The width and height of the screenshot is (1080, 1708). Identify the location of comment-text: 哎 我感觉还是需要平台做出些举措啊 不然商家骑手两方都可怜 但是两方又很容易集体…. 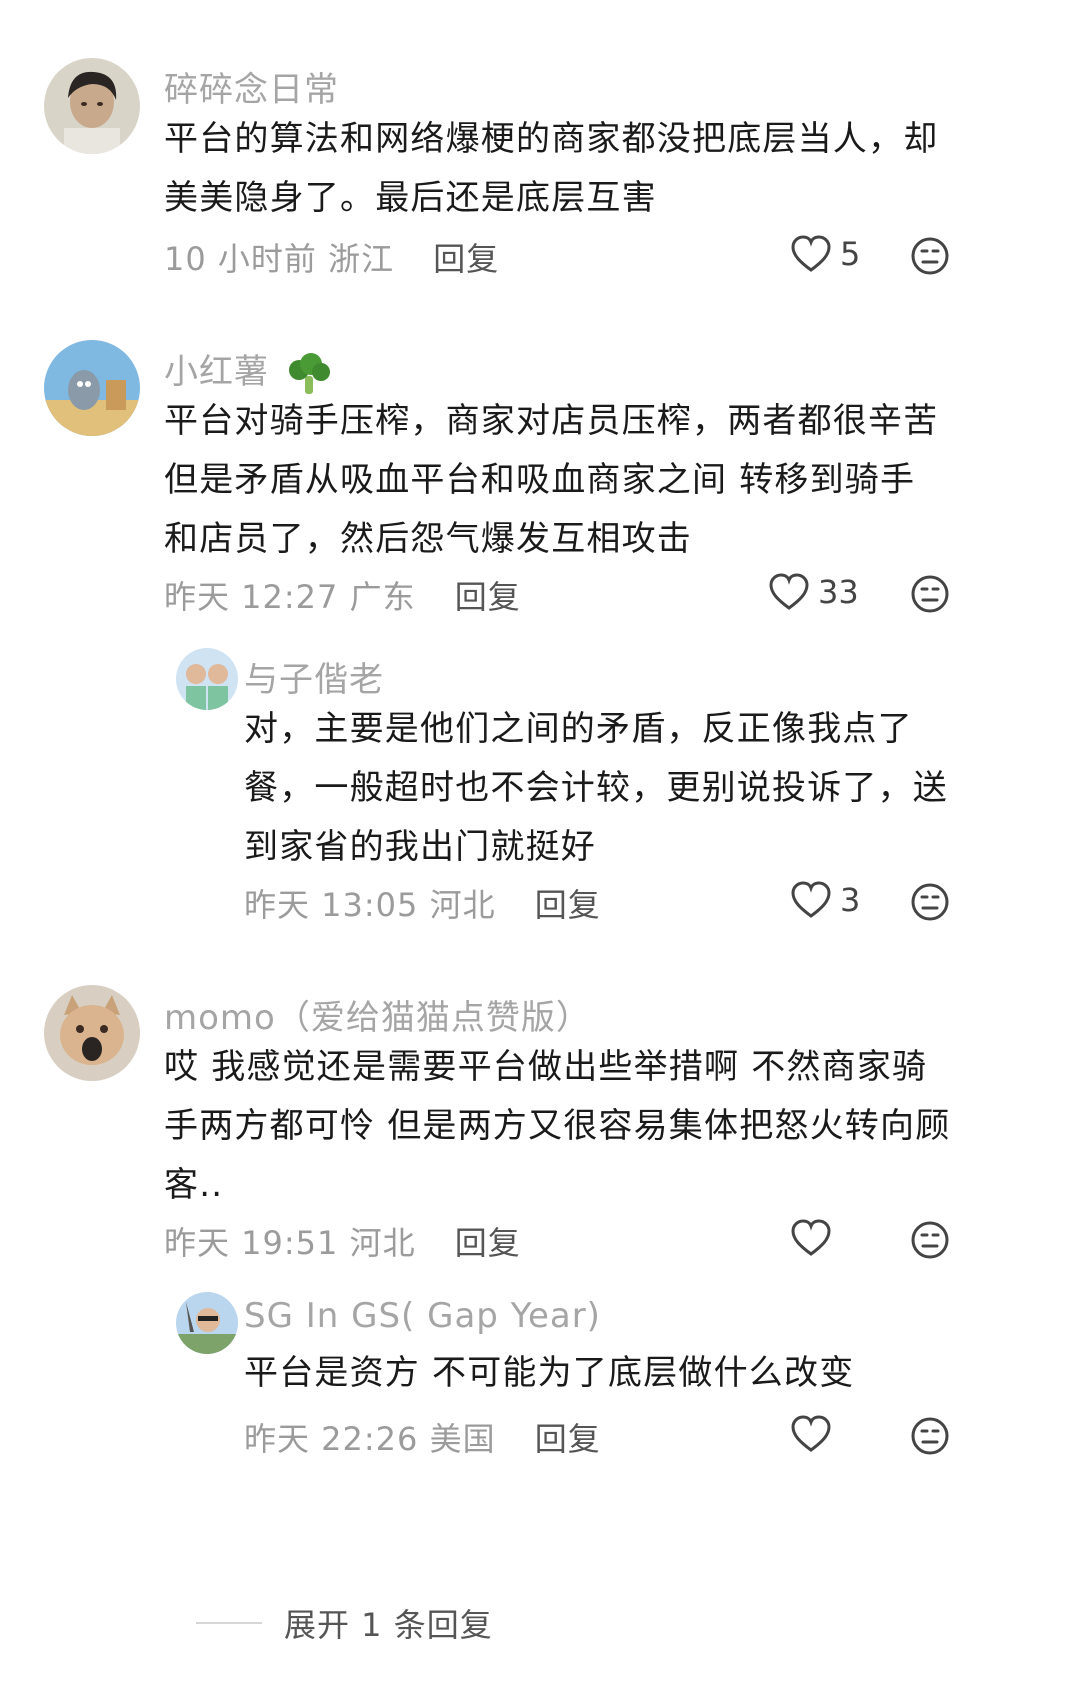
(557, 1126).